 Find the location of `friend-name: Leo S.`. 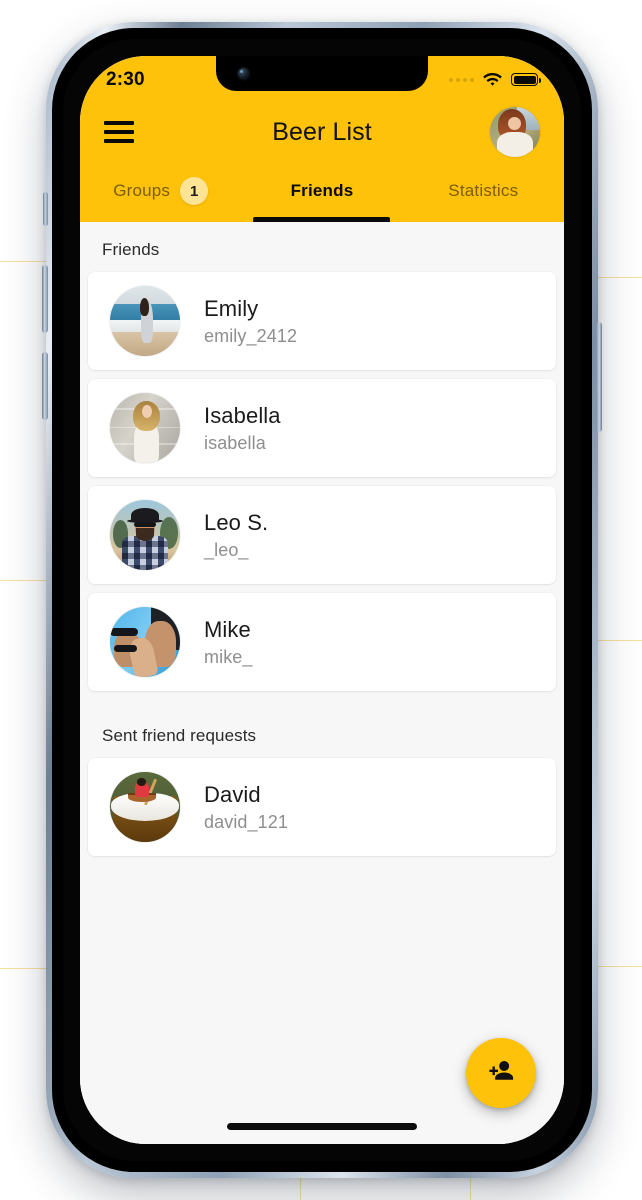

friend-name: Leo S. is located at coordinates (236, 522).